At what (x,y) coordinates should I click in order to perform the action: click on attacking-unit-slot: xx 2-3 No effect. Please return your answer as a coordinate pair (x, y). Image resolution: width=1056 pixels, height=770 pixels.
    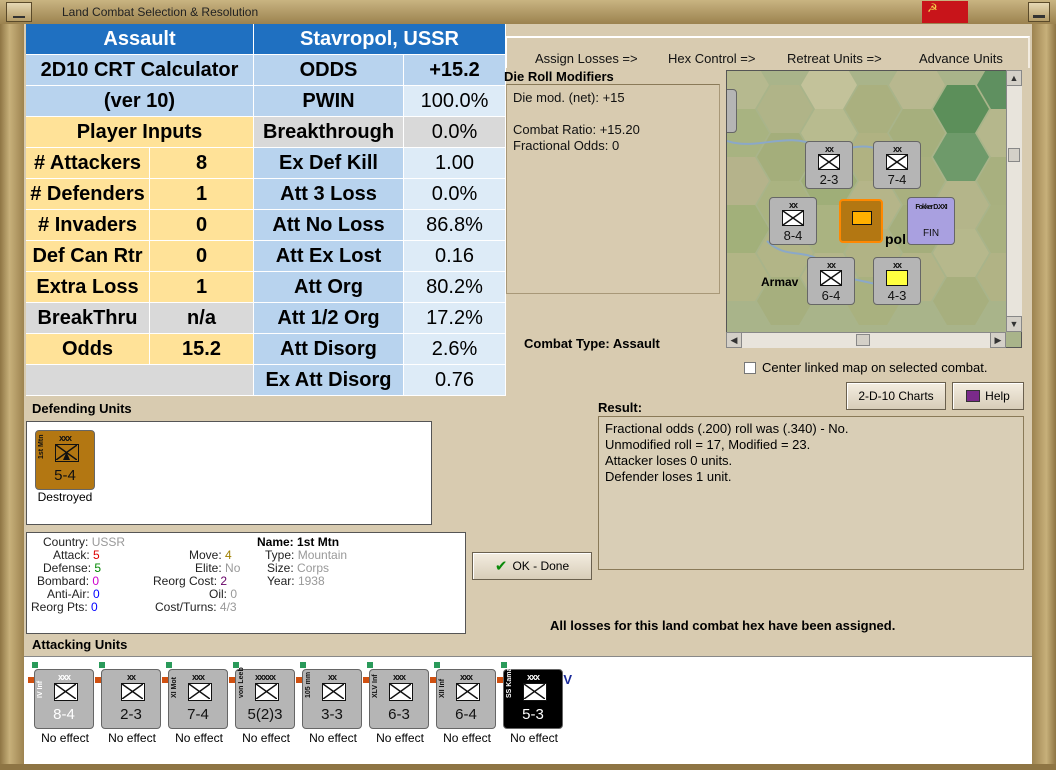
    Looking at the image, I should click on (130, 709).